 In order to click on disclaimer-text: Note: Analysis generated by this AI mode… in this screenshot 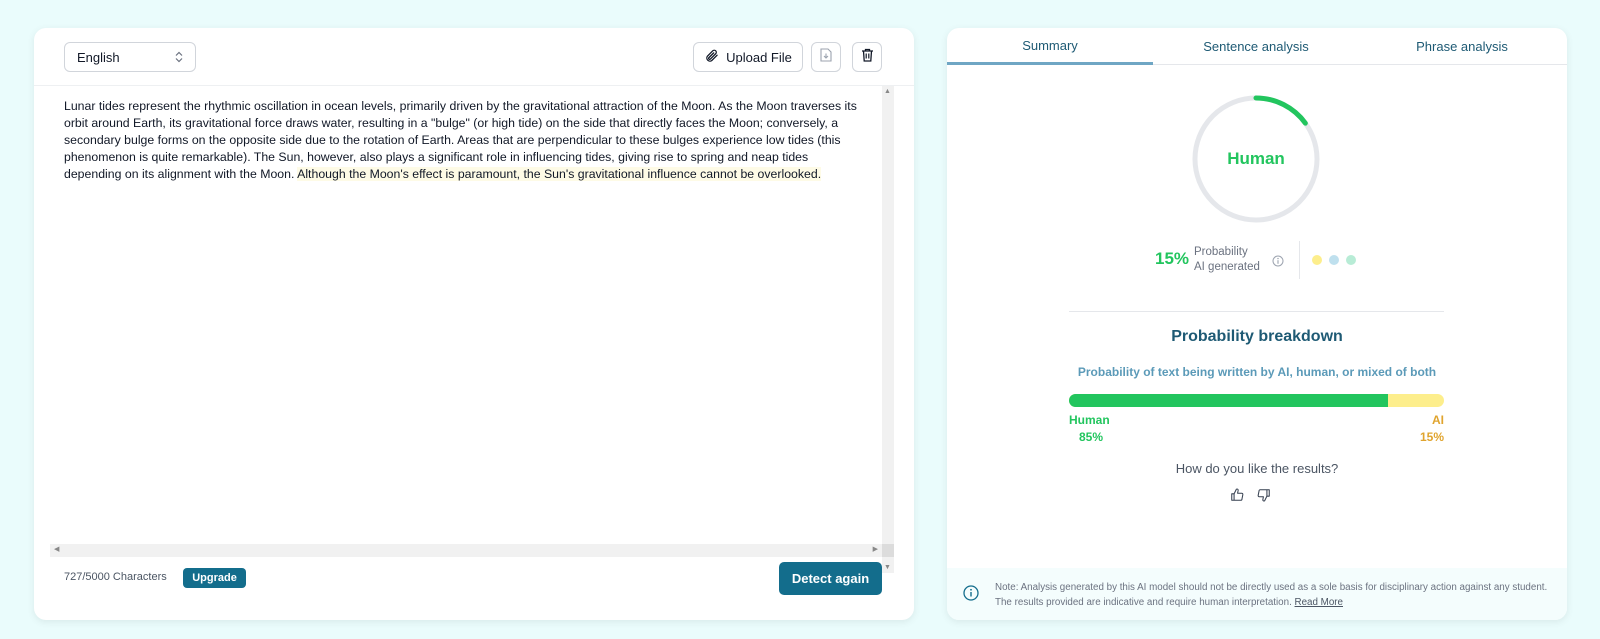, I will do `click(1275, 595)`.